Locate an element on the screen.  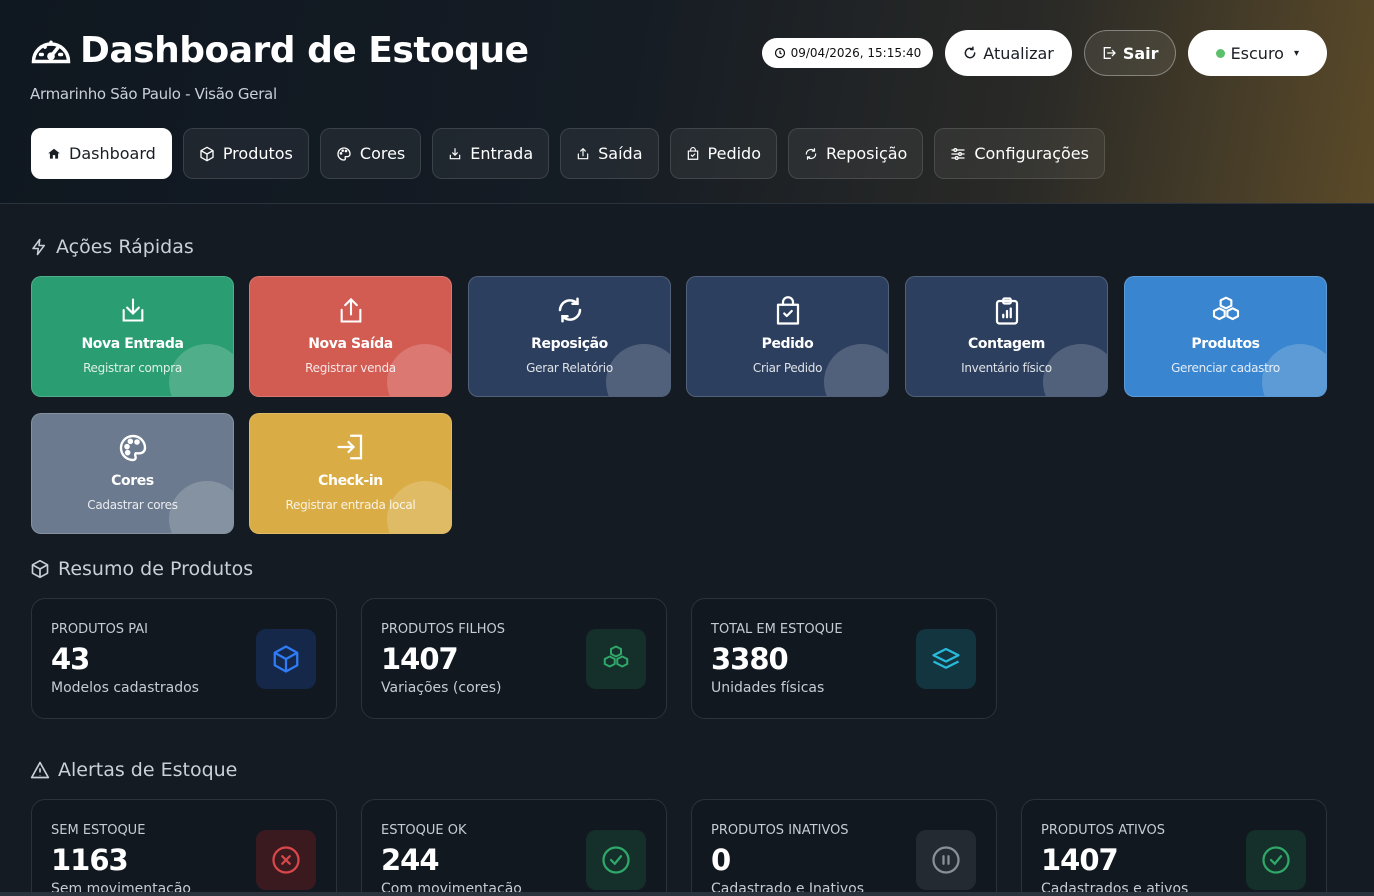
stat-value: 1407 is located at coordinates (1080, 860).